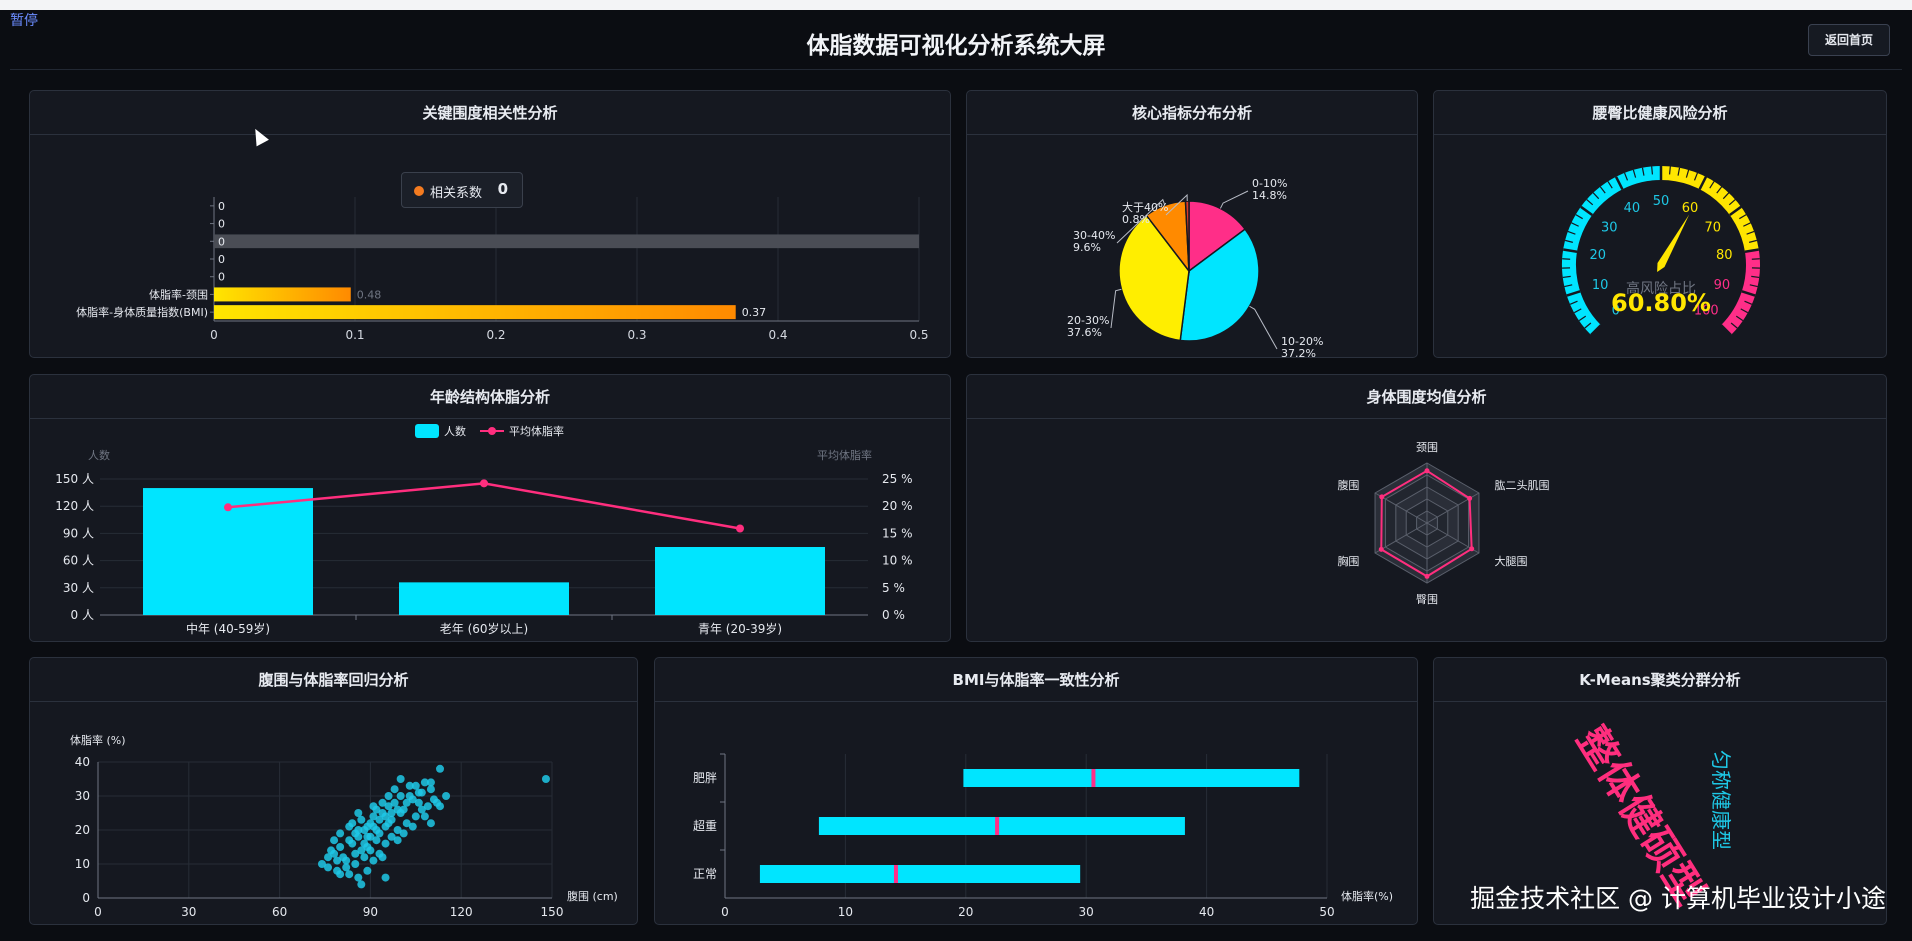 Image resolution: width=1912 pixels, height=941 pixels. I want to click on back-home-button: 返回首页, so click(1848, 40).